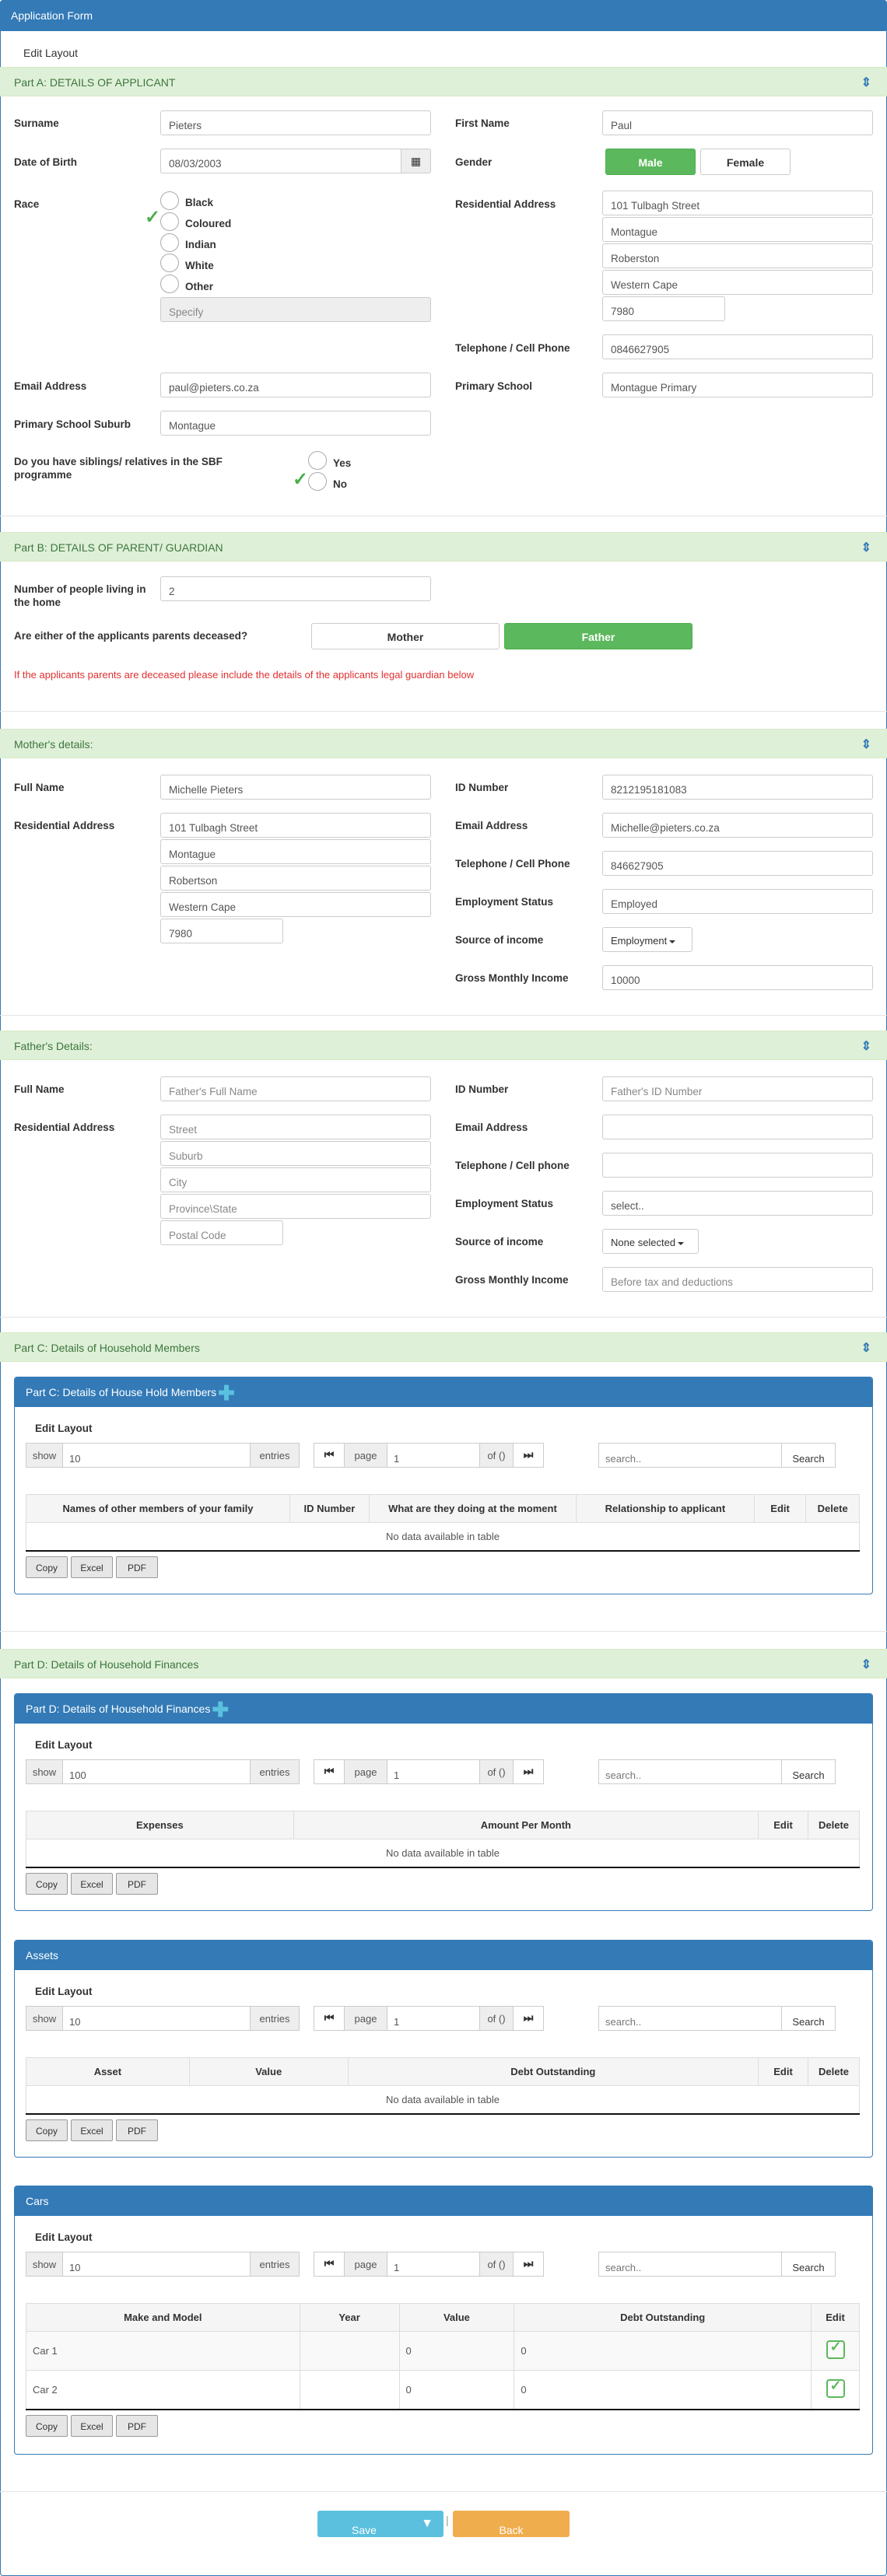  What do you see at coordinates (405, 636) in the screenshot?
I see `deceased-mother-button: Mother` at bounding box center [405, 636].